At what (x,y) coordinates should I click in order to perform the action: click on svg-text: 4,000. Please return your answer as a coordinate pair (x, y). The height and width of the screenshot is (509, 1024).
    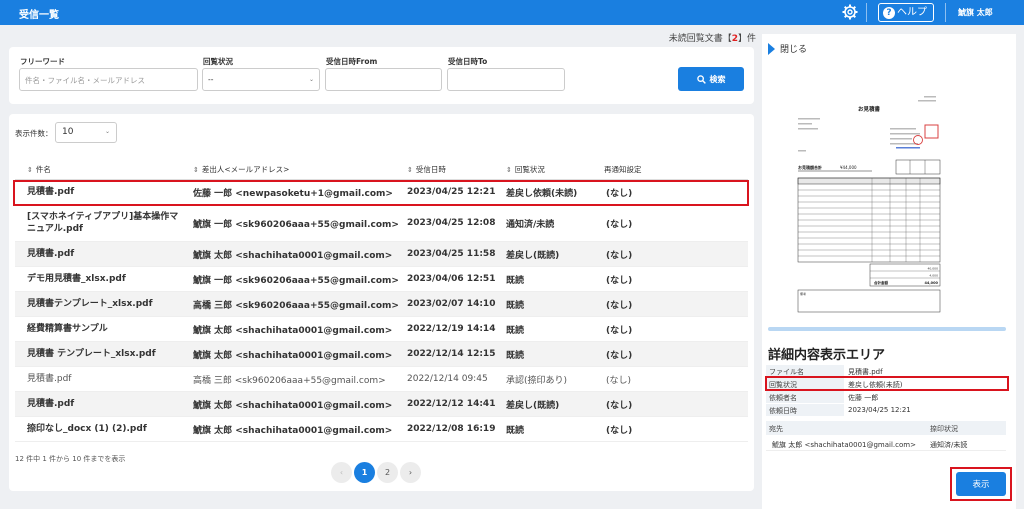
    Looking at the image, I should click on (933, 276).